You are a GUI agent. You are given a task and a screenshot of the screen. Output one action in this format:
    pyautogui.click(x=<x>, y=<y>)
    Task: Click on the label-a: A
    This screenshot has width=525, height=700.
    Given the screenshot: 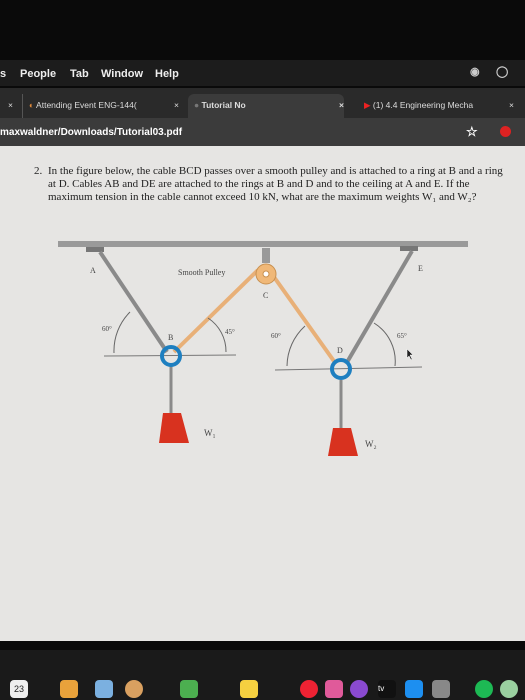 What is the action you would take?
    pyautogui.click(x=93, y=270)
    